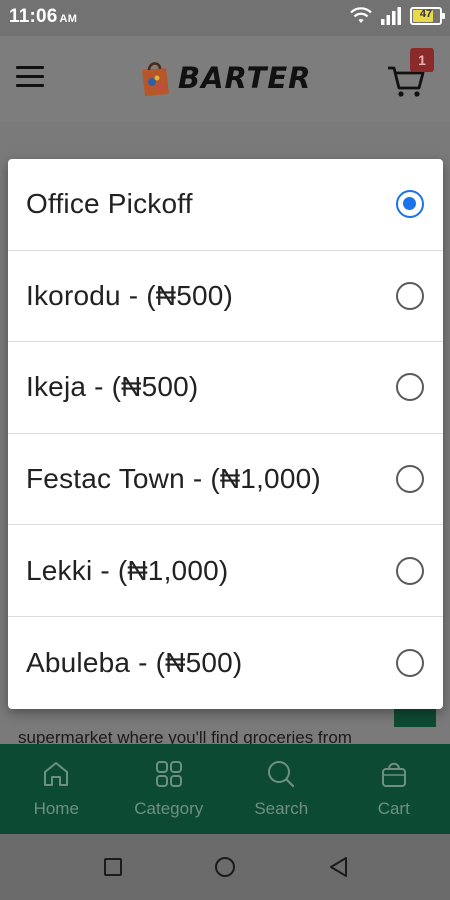 The width and height of the screenshot is (450, 900). What do you see at coordinates (155, 79) in the screenshot?
I see `shopping-bag-logo-icon` at bounding box center [155, 79].